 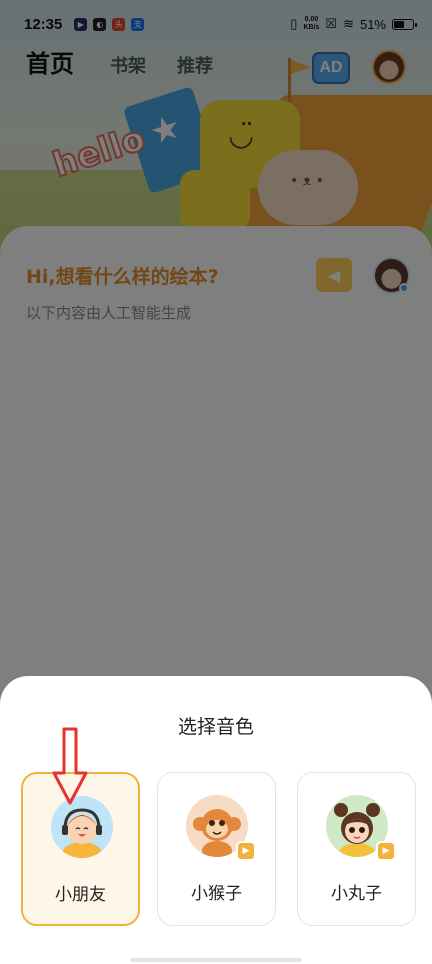 What do you see at coordinates (216, 894) in the screenshot?
I see `voice-option-name: 小猴子` at bounding box center [216, 894].